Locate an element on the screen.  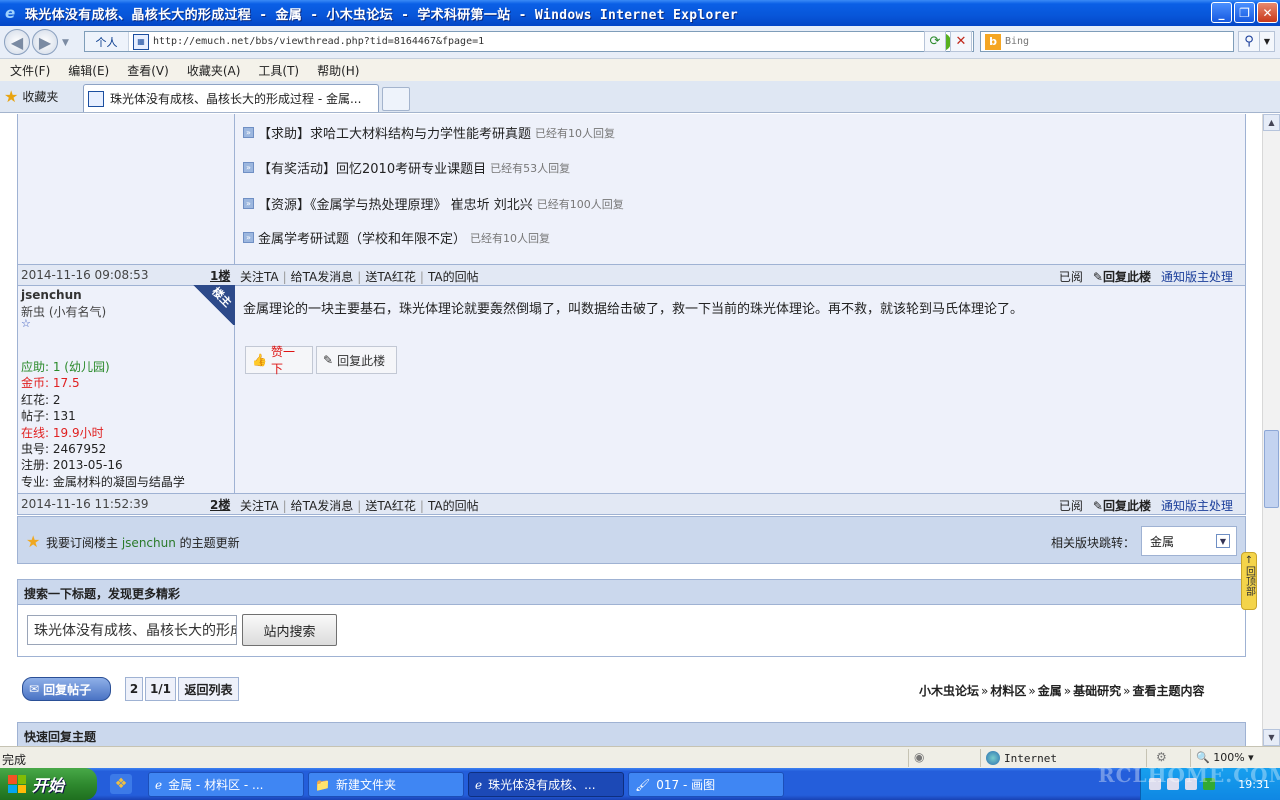
site-favicon-icon: ▦ is located at coordinates (141, 41).